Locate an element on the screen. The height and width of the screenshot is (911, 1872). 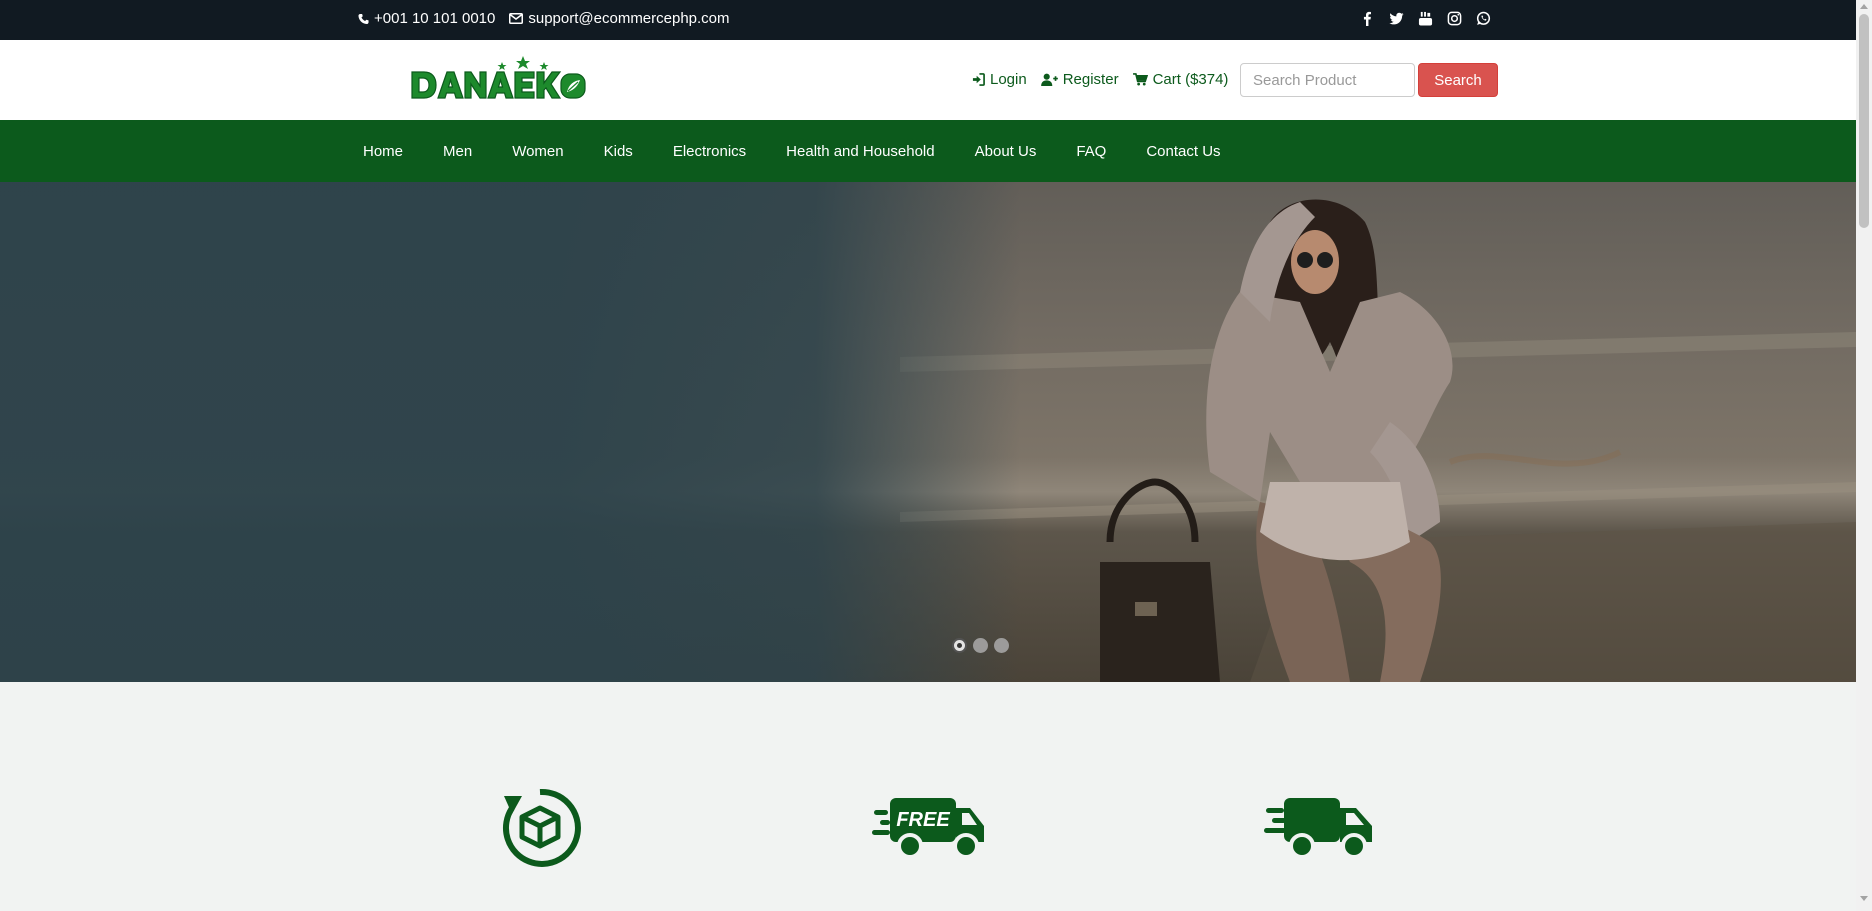
user-plus-icon is located at coordinates (1049, 79).